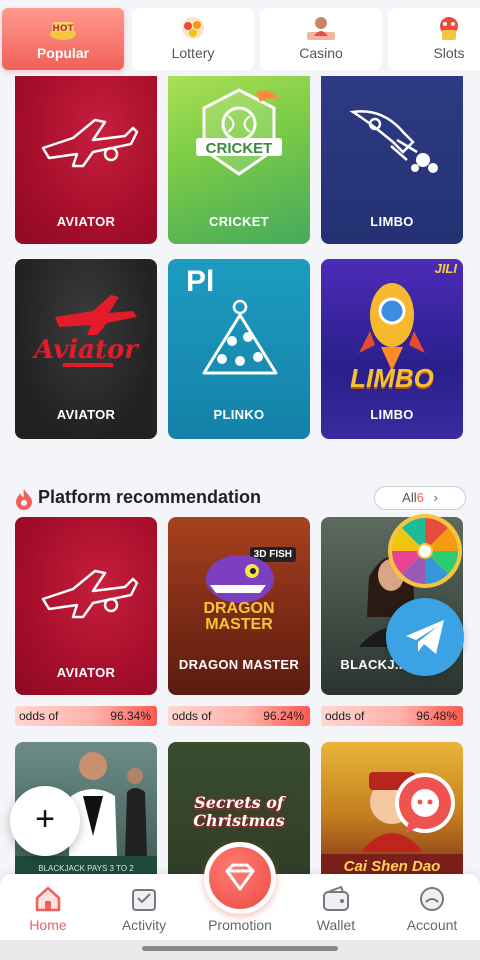  Describe the element at coordinates (239, 616) in the screenshot. I see `dragon-art-text: DRAGON MASTER` at that location.